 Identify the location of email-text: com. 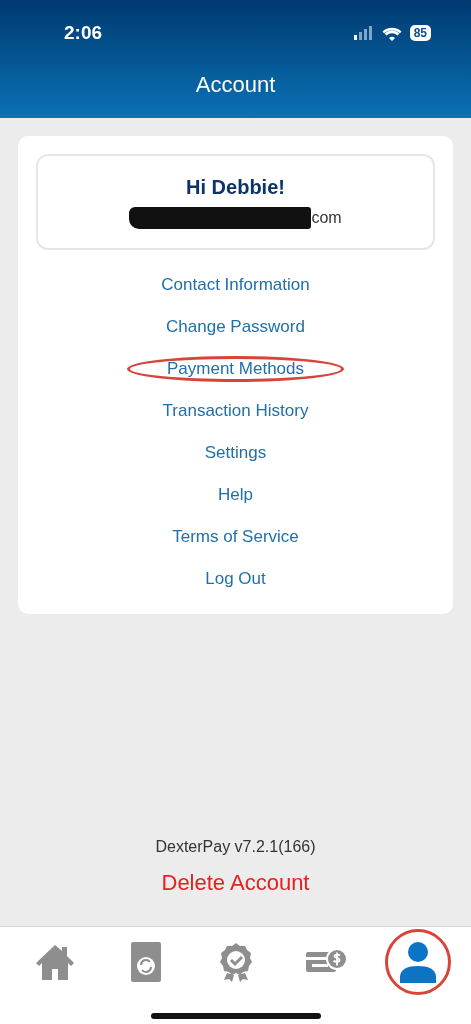
(326, 217).